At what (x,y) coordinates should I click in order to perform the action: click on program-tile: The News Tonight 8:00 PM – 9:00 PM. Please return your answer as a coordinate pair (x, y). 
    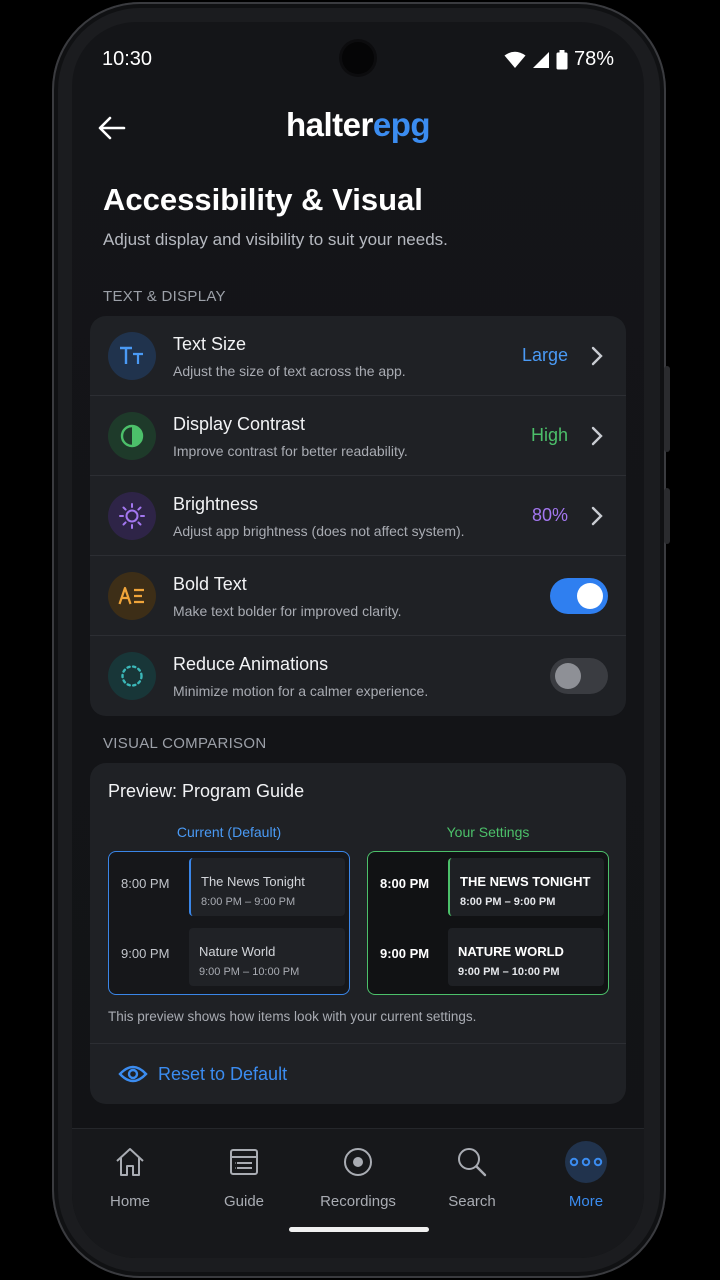
    Looking at the image, I should click on (267, 887).